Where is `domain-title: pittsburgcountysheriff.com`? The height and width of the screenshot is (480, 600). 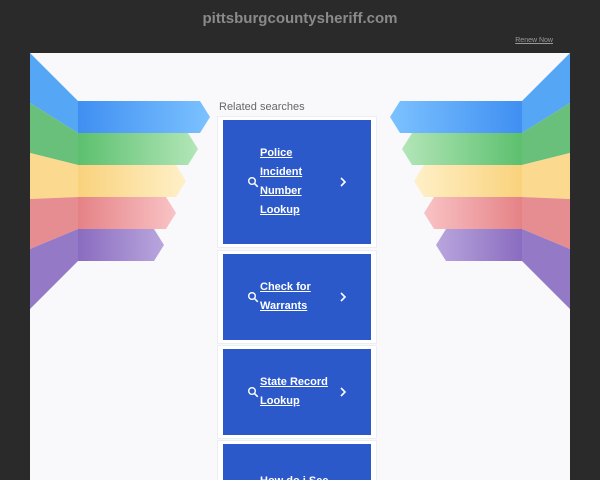
domain-title: pittsburgcountysheriff.com is located at coordinates (300, 18).